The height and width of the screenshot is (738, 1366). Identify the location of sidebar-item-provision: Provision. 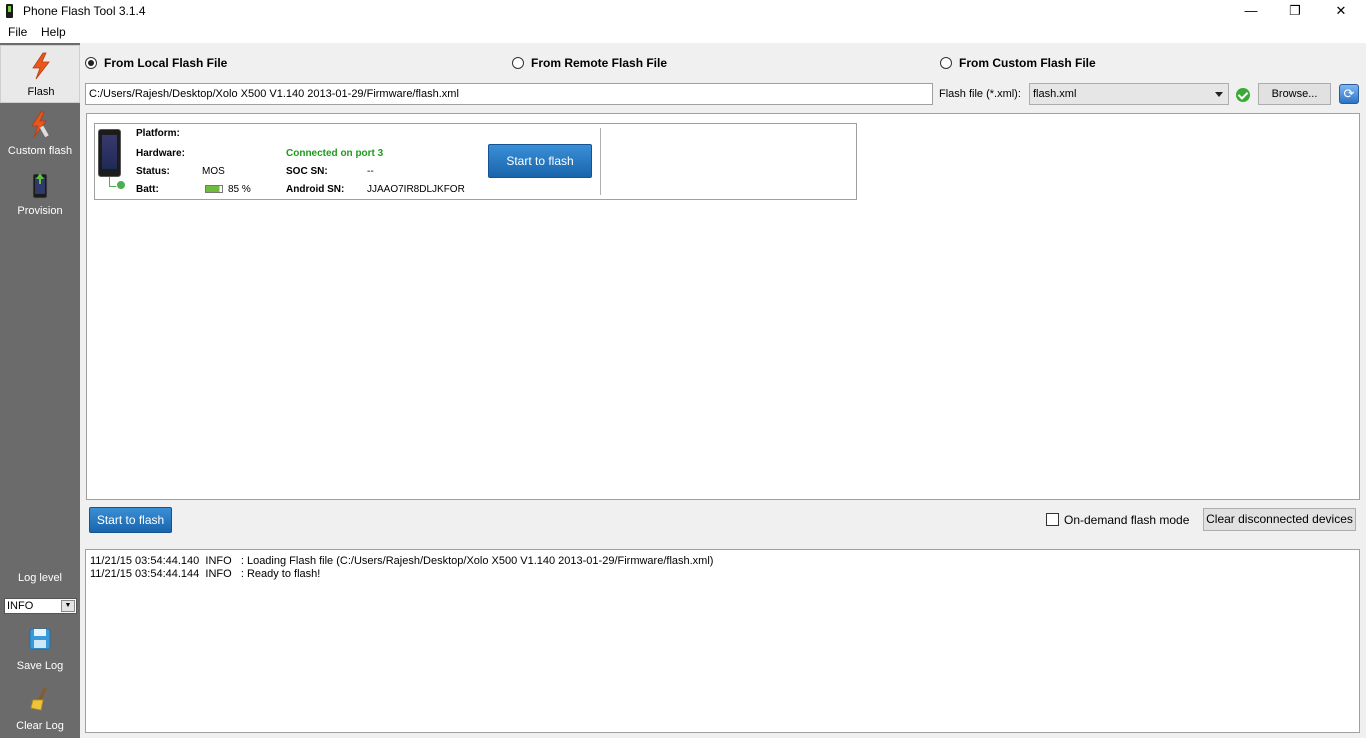
(40, 194).